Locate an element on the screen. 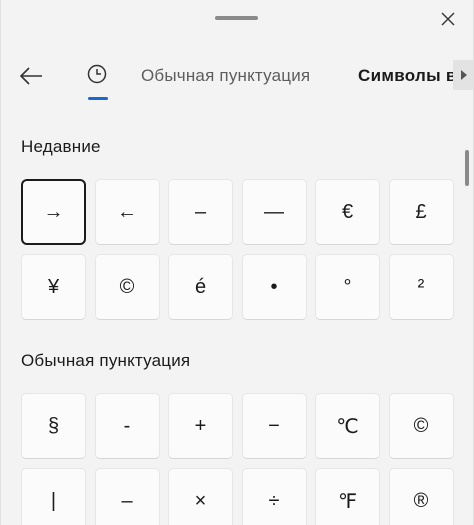  symbol-key: § is located at coordinates (53, 426).